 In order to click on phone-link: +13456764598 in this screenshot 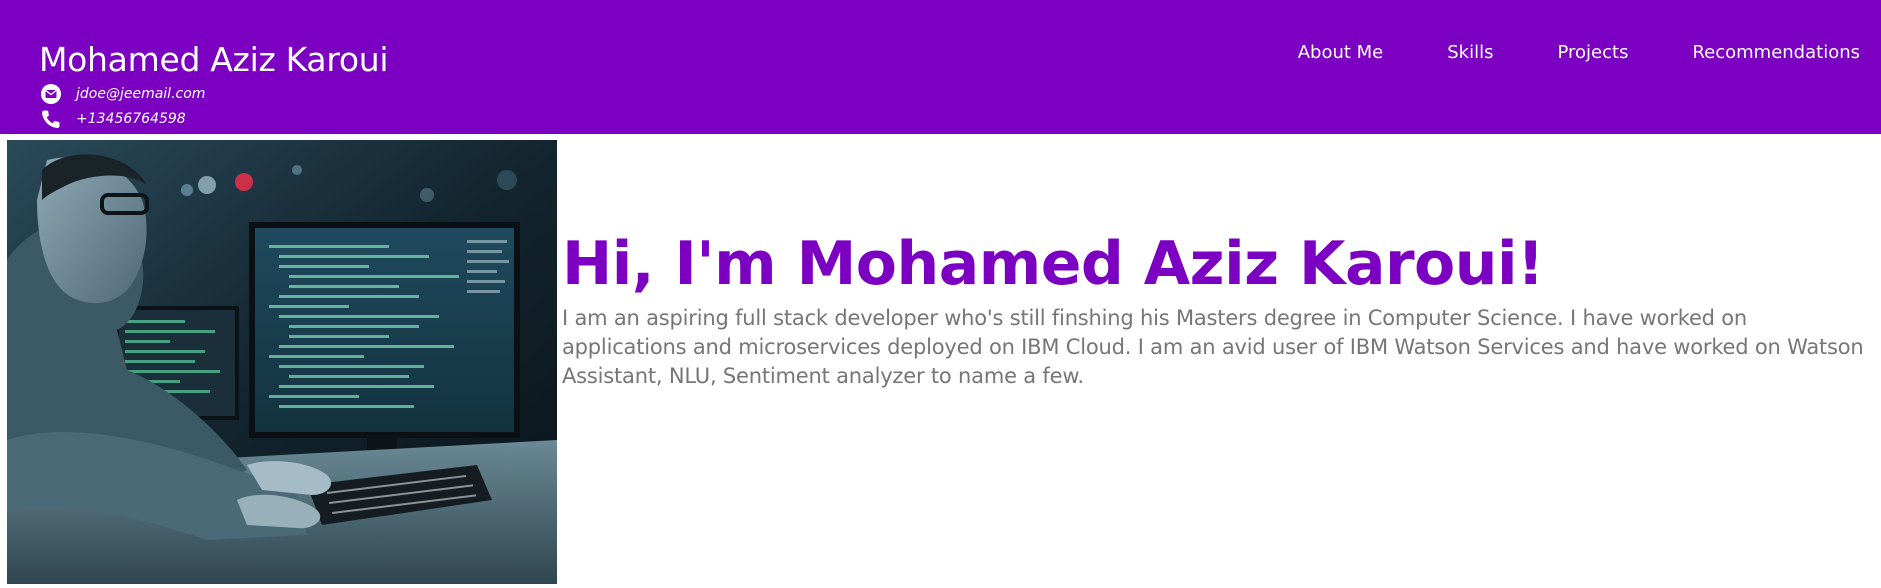, I will do `click(131, 119)`.